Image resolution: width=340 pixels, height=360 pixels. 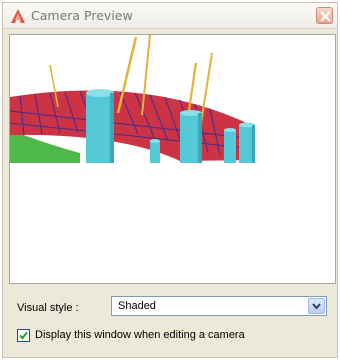 I want to click on autocad-a-icon, so click(x=18, y=16).